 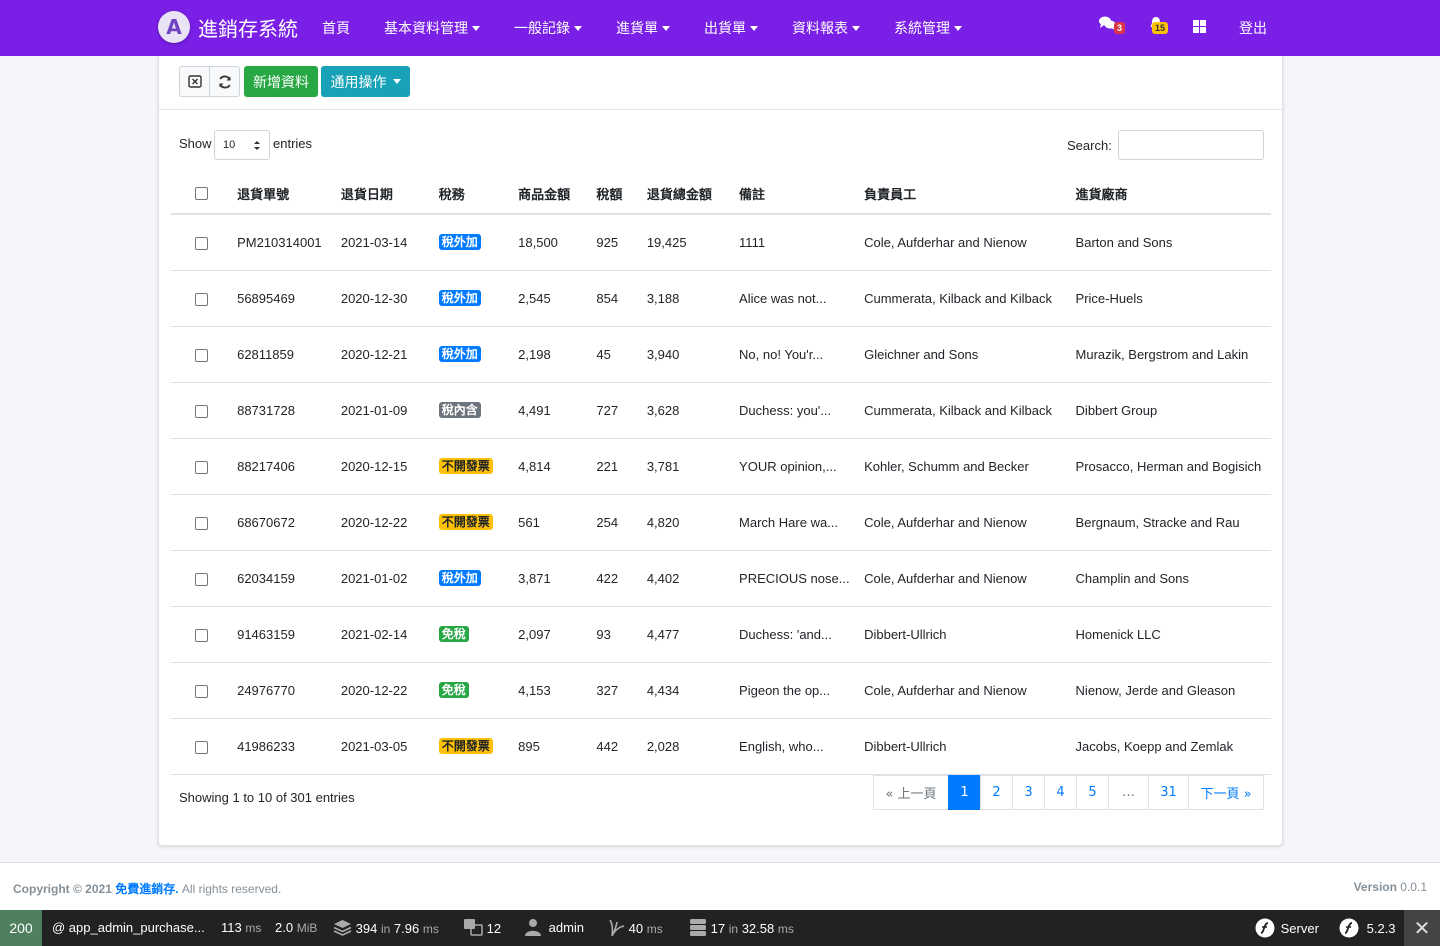 What do you see at coordinates (296, 927) in the screenshot?
I see `memory-info: 2.0 MiB` at bounding box center [296, 927].